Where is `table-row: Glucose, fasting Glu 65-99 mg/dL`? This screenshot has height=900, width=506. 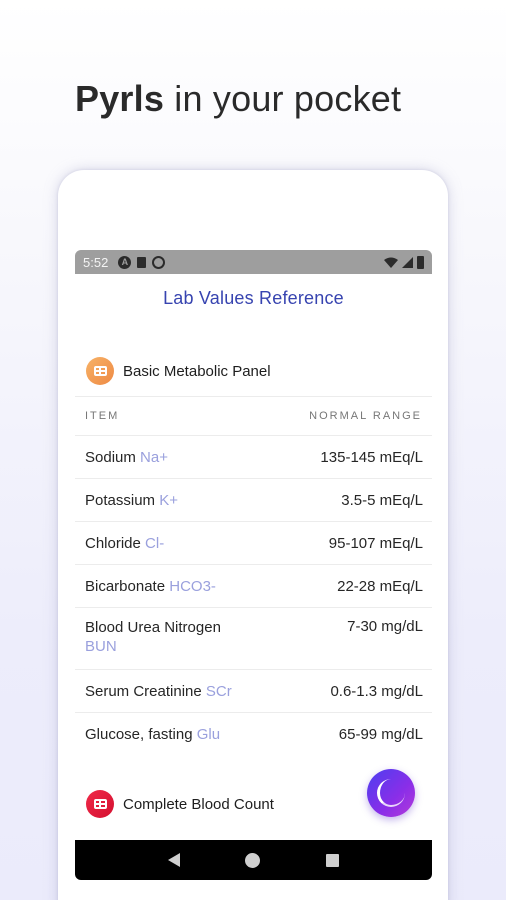
table-row: Glucose, fasting Glu 65-99 mg/dL is located at coordinates (253, 734).